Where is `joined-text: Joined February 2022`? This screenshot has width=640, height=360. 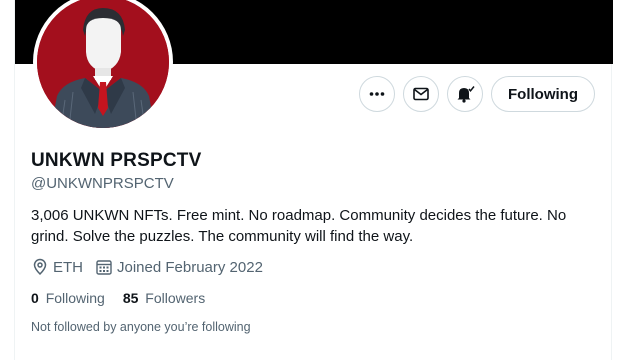 joined-text: Joined February 2022 is located at coordinates (190, 267).